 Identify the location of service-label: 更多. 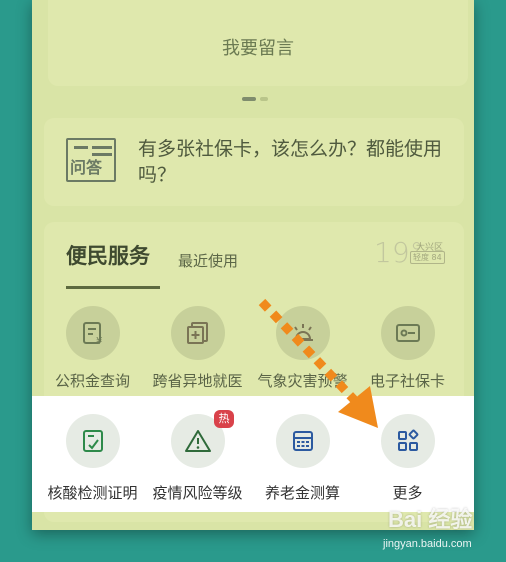
(407, 493).